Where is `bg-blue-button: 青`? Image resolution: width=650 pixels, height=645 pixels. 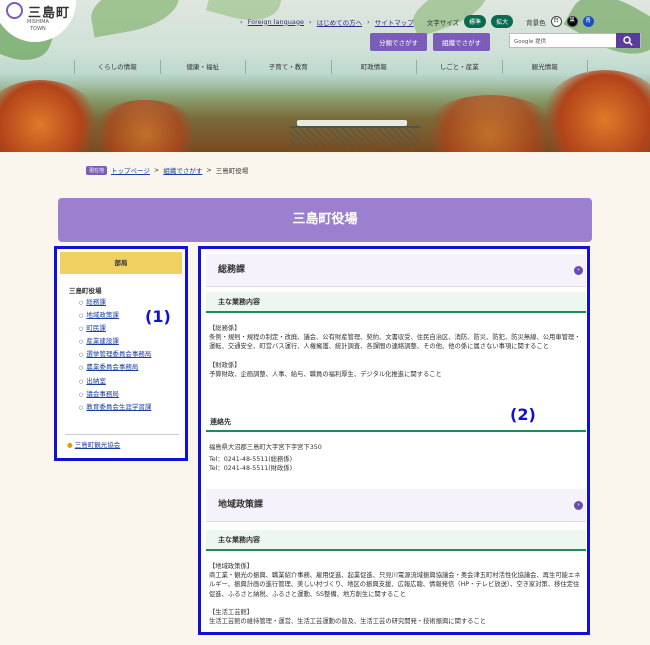 bg-blue-button: 青 is located at coordinates (588, 21).